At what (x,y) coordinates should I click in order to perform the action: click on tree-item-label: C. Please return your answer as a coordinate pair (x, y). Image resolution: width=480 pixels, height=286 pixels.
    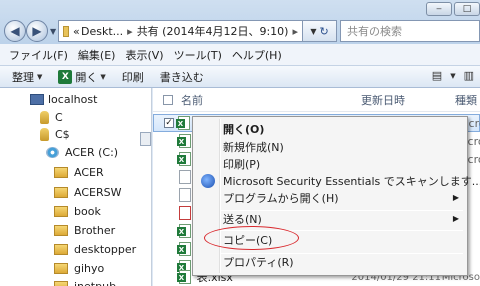
    Looking at the image, I should click on (59, 117).